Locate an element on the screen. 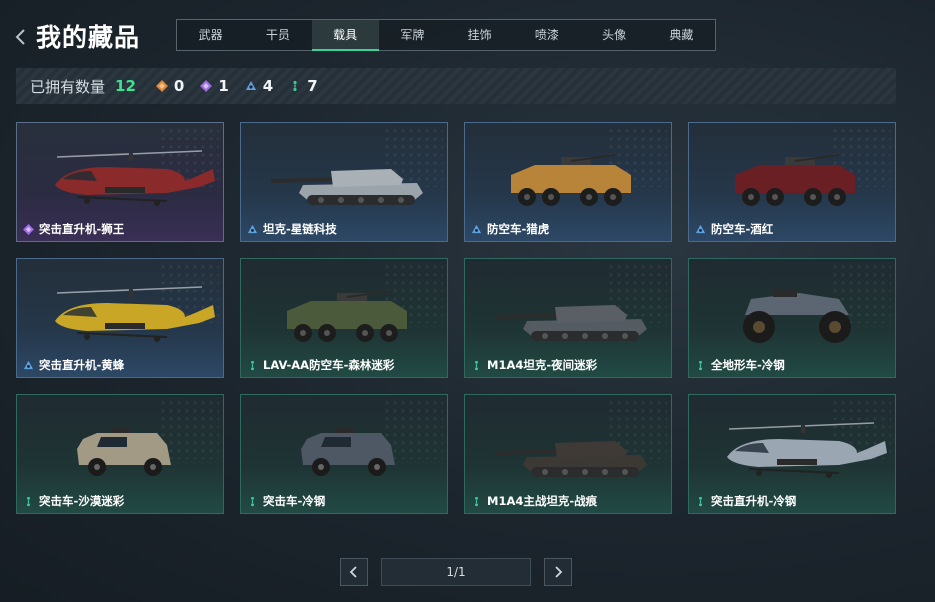 This screenshot has height=602, width=935. vehicle-card: M1A4主战坦克-战痕 is located at coordinates (568, 454).